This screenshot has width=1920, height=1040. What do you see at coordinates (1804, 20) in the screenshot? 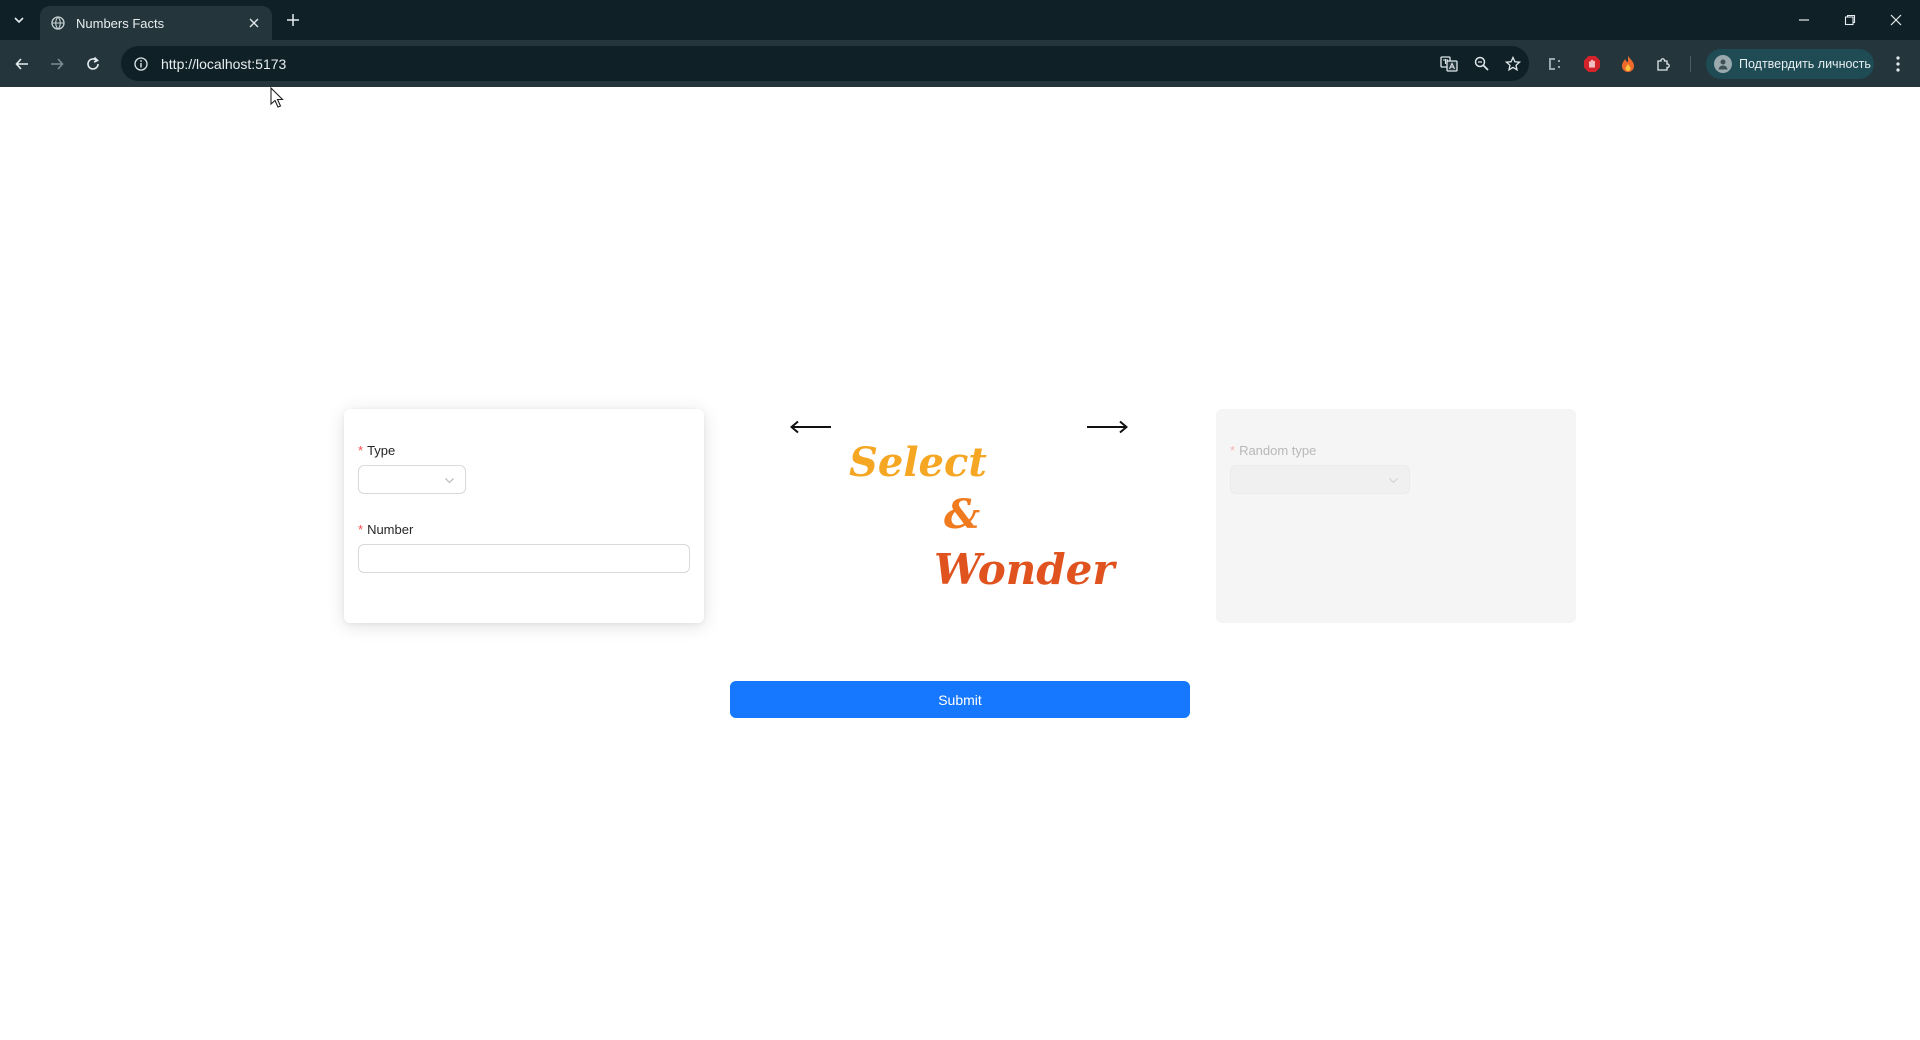
I see `minimize-icon` at bounding box center [1804, 20].